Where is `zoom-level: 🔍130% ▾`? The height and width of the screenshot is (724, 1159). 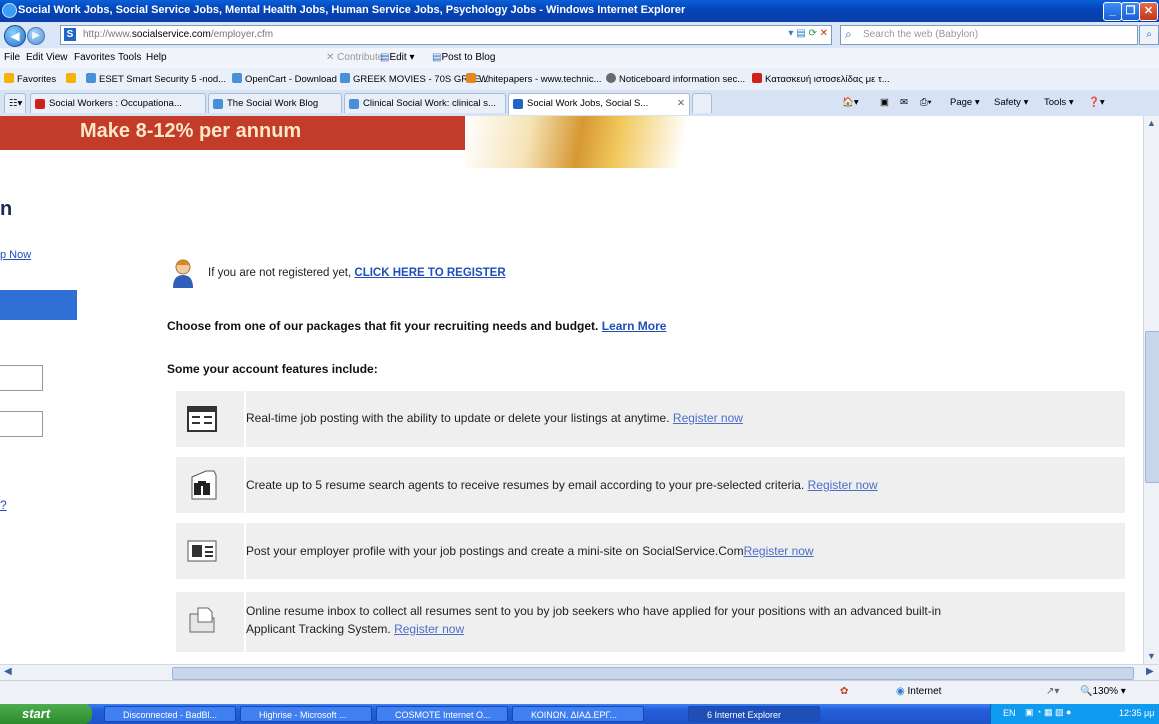 zoom-level: 🔍130% ▾ is located at coordinates (1103, 691).